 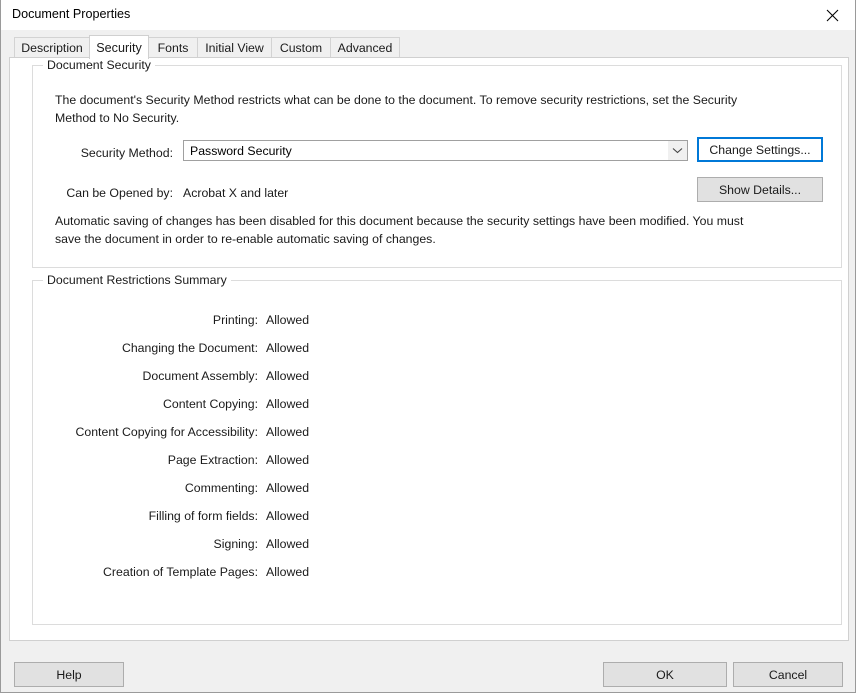 I want to click on restriction-row: Commenting: Allowed, so click(x=437, y=492).